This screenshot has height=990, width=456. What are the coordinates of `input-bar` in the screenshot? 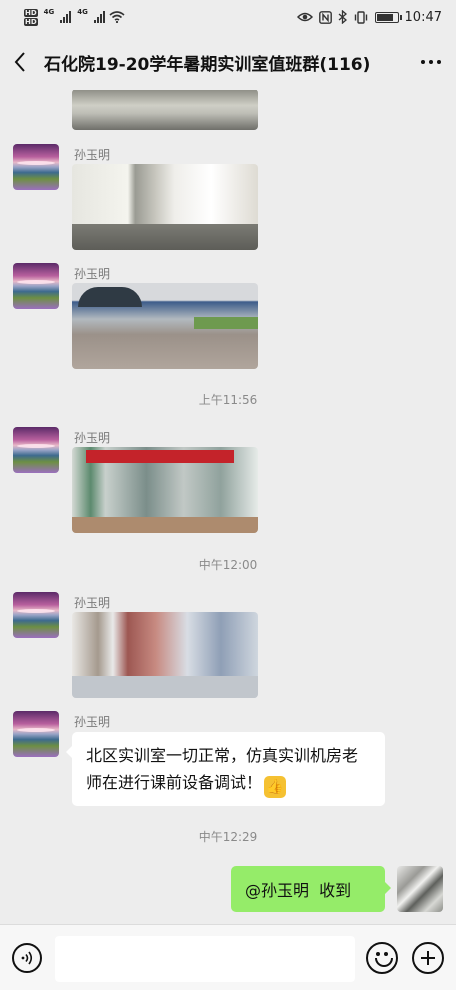 It's located at (228, 957).